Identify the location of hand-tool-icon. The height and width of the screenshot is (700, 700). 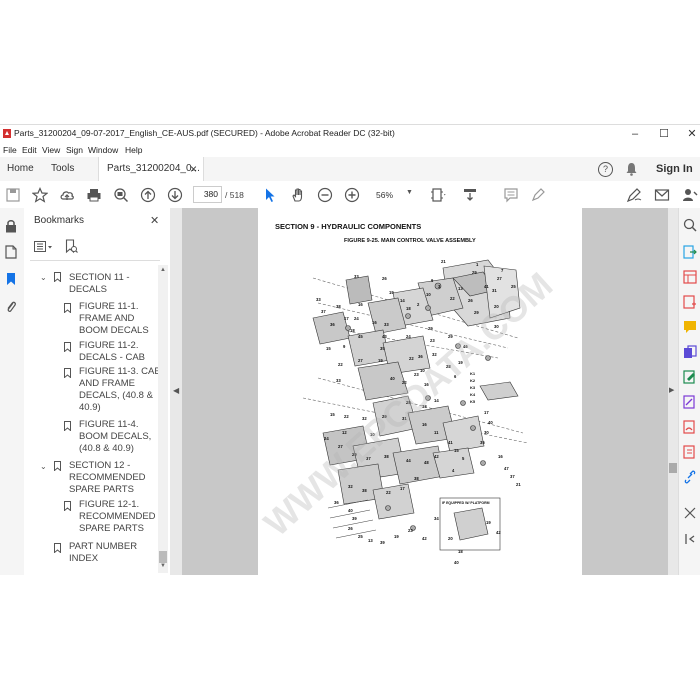
(298, 195).